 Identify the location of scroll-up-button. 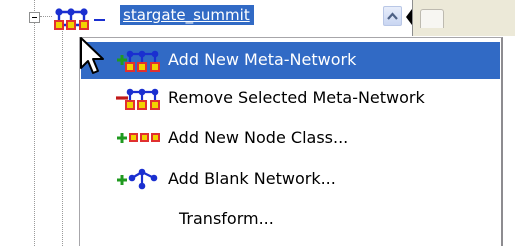
(392, 16).